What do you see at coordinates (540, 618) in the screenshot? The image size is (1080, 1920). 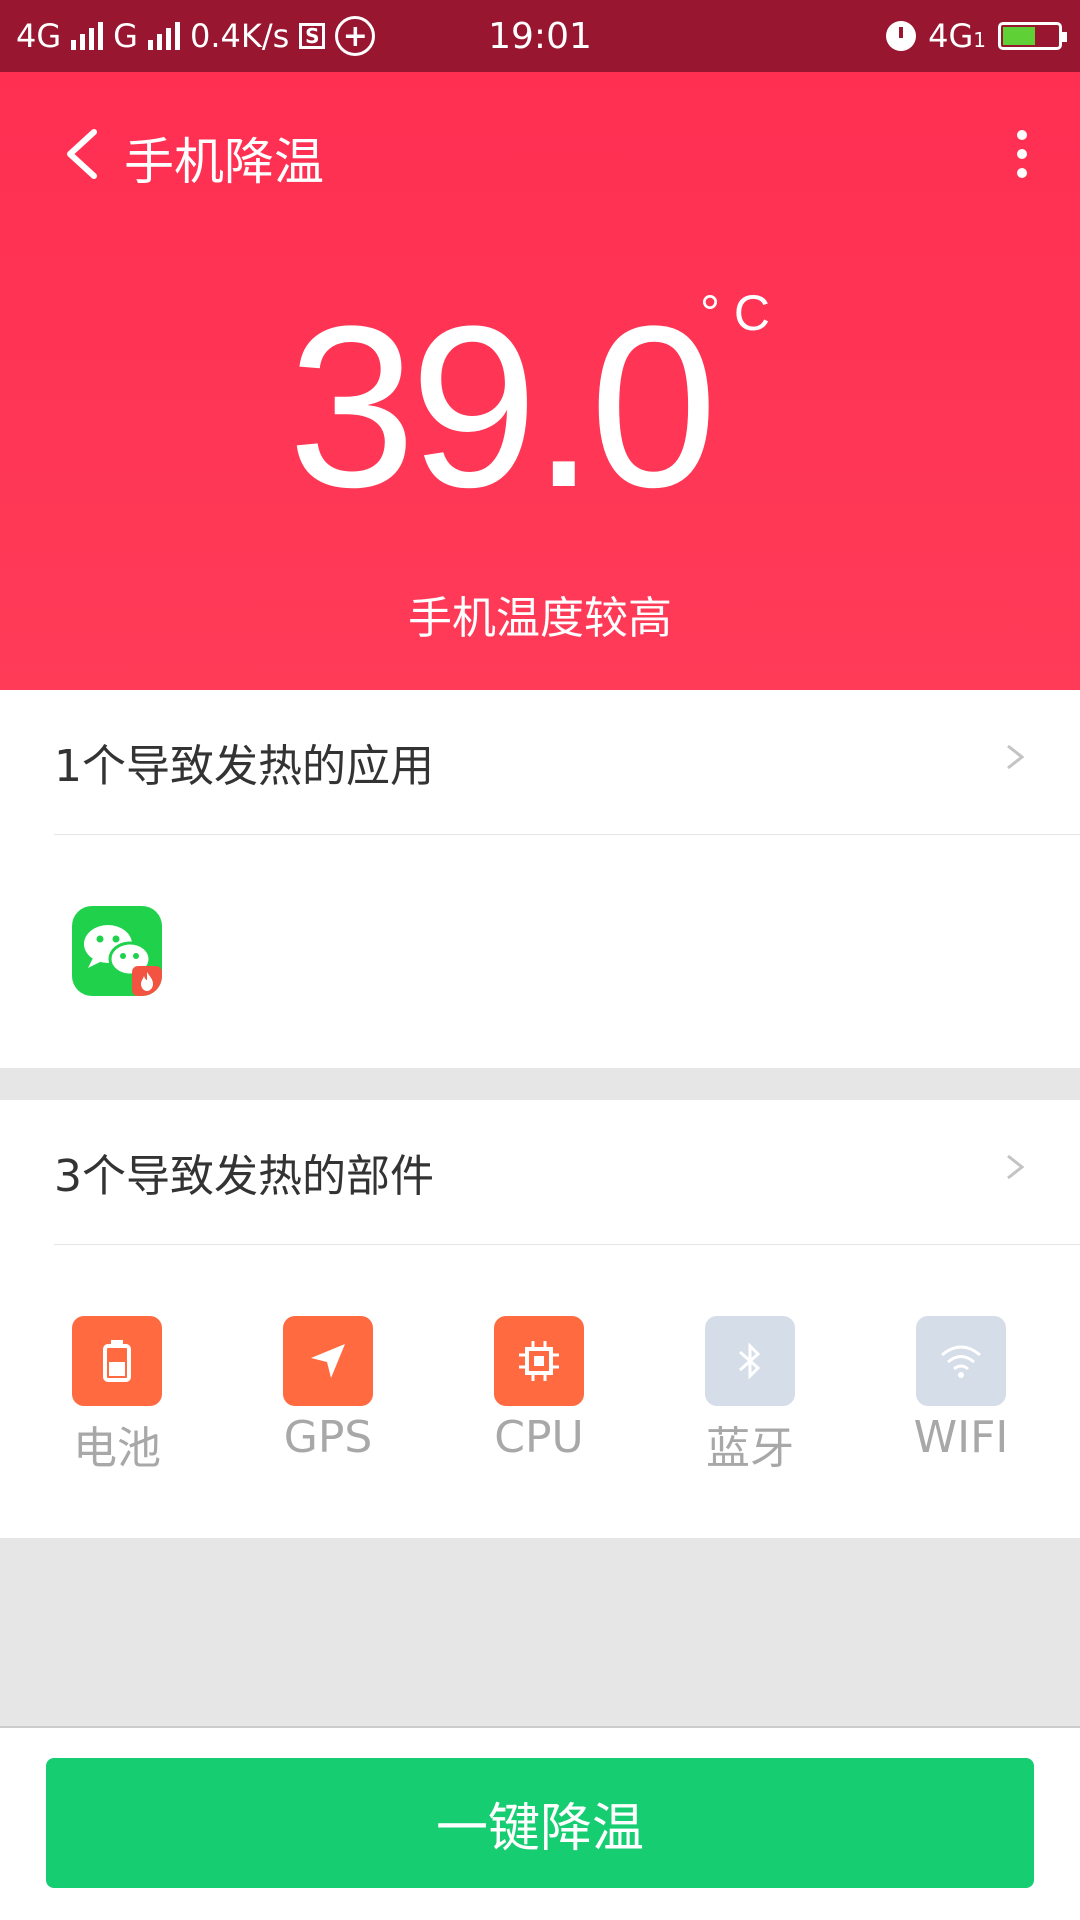 I see `temperature-status: 手机温度较高` at bounding box center [540, 618].